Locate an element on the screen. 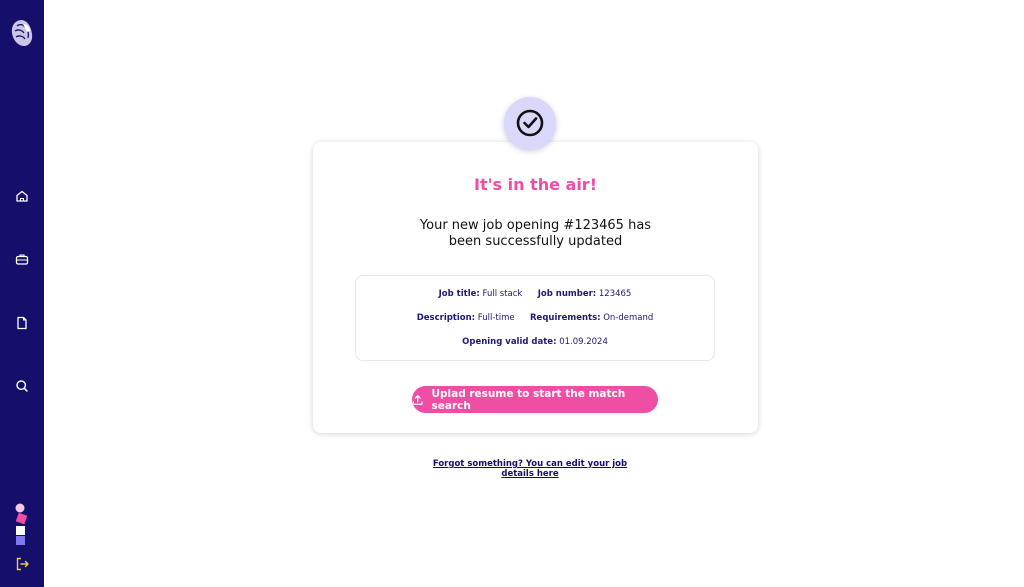 This screenshot has height=587, width=1024. confirmation-headline: It's in the air! is located at coordinates (535, 184).